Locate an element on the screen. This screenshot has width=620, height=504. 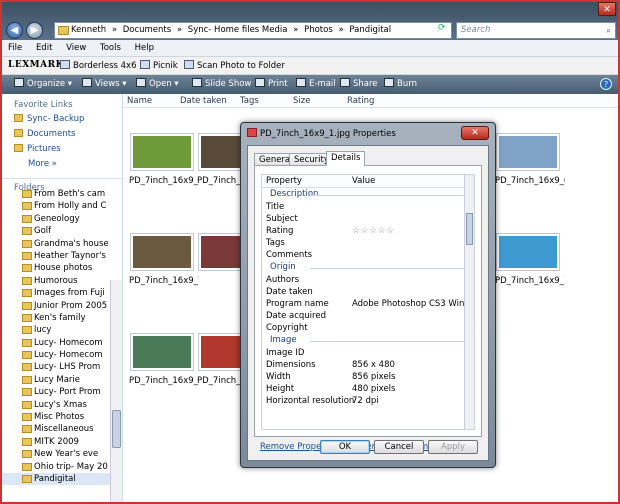
folder-item: MITK 2009 is located at coordinates (56, 442).